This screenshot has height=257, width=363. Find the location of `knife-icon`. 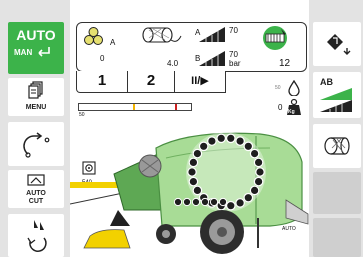

knife-icon is located at coordinates (37, 236).